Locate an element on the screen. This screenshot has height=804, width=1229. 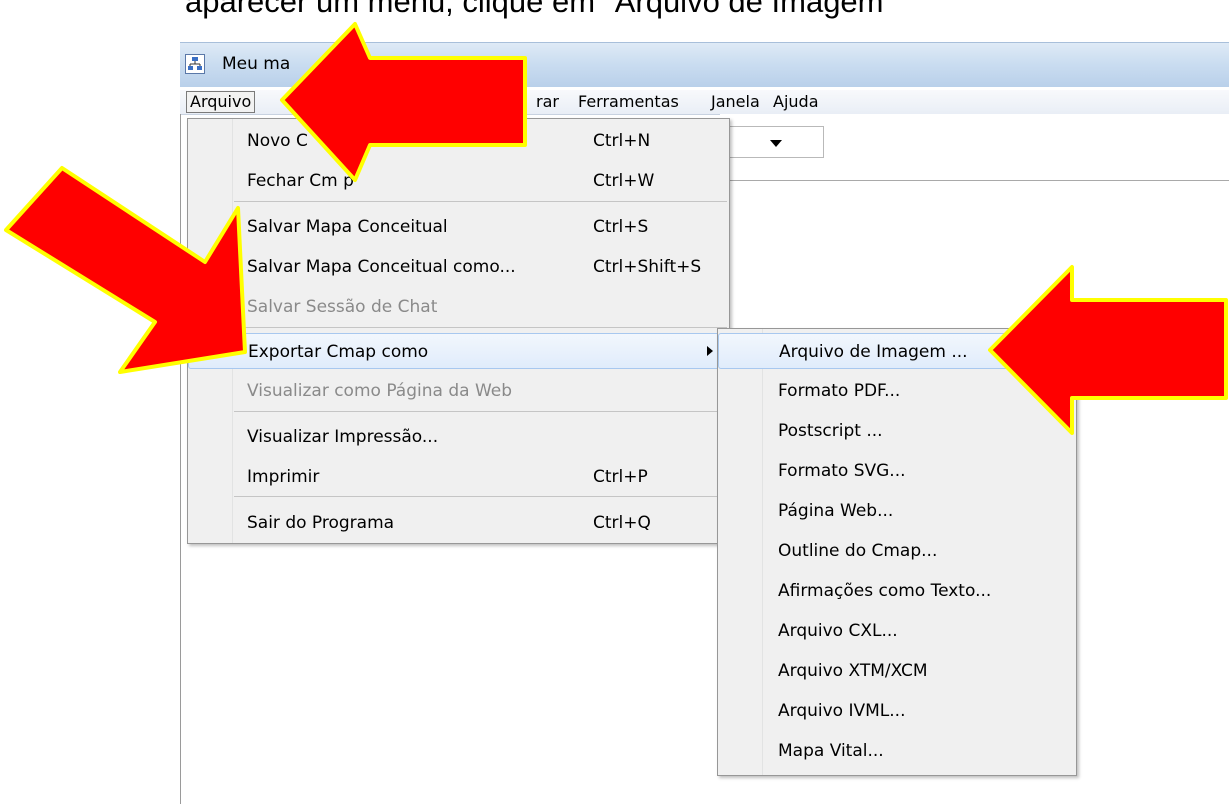
menu-item-novo-cmap: Novo C Ctrl+N is located at coordinates (458, 141).